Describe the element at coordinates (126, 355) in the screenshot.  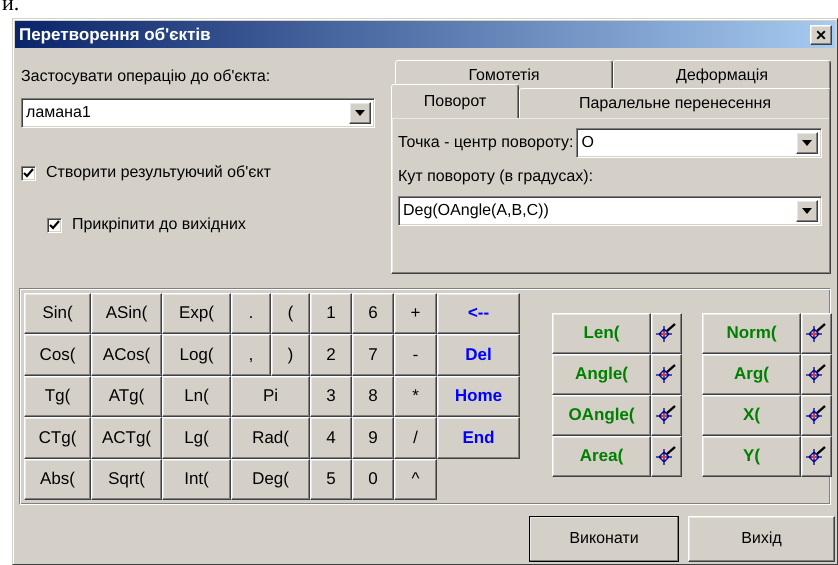
I see `keypad-key: ACos(` at that location.